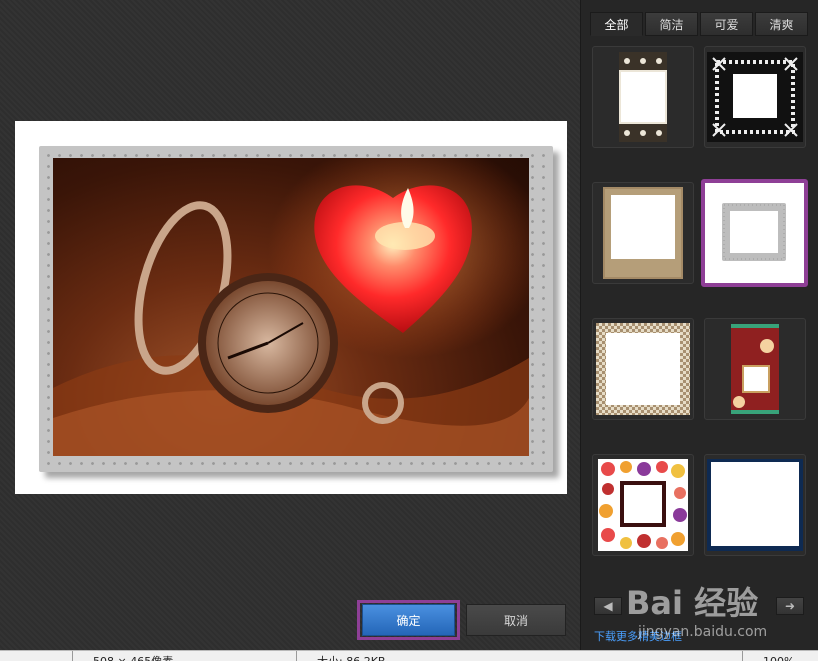 The width and height of the screenshot is (818, 661). What do you see at coordinates (638, 636) in the screenshot?
I see `download-more-frames-link: 下载更多精美边框` at bounding box center [638, 636].